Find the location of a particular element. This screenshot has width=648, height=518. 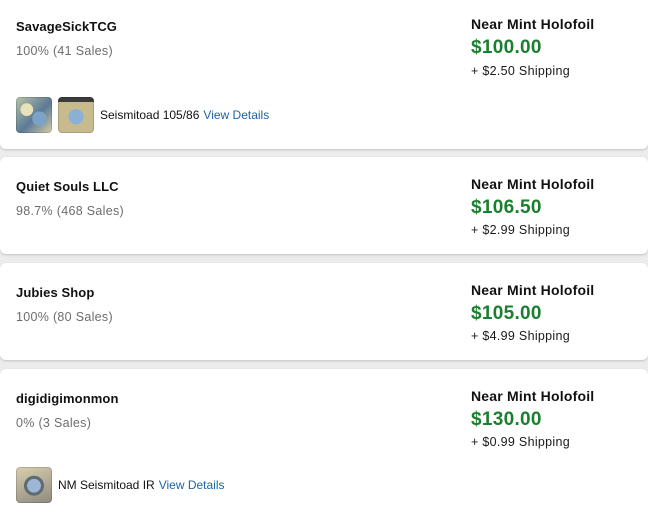

shipping-cost: + $4.99 Shipping is located at coordinates (520, 336).